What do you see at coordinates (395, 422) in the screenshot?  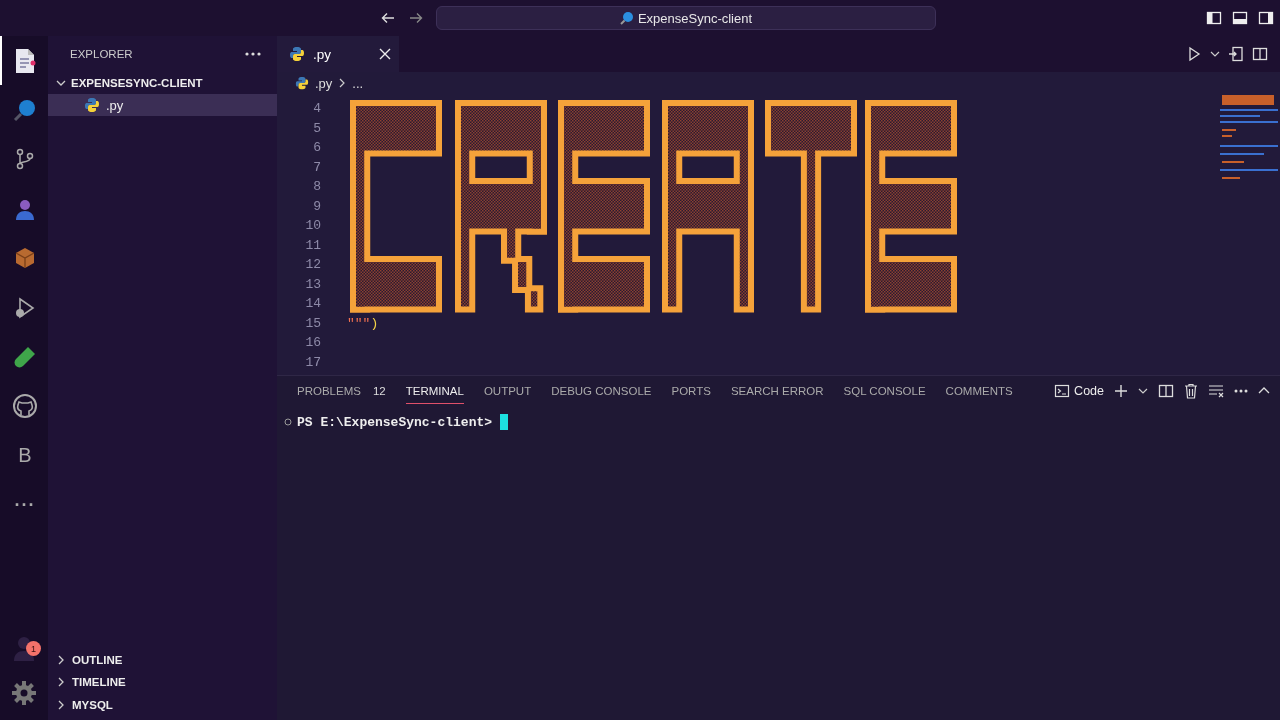 I see `terminal-prompt: PS E:\ExpenseSync-client>` at bounding box center [395, 422].